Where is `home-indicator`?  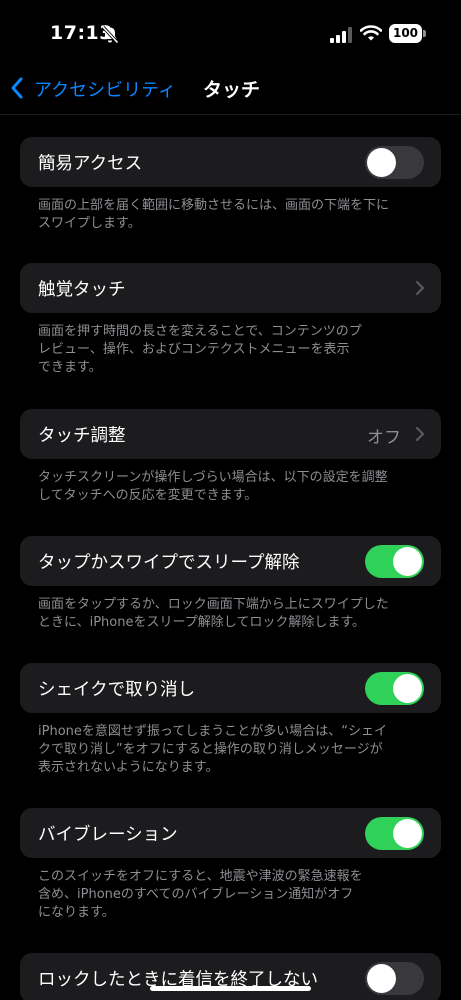 home-indicator is located at coordinates (230, 988).